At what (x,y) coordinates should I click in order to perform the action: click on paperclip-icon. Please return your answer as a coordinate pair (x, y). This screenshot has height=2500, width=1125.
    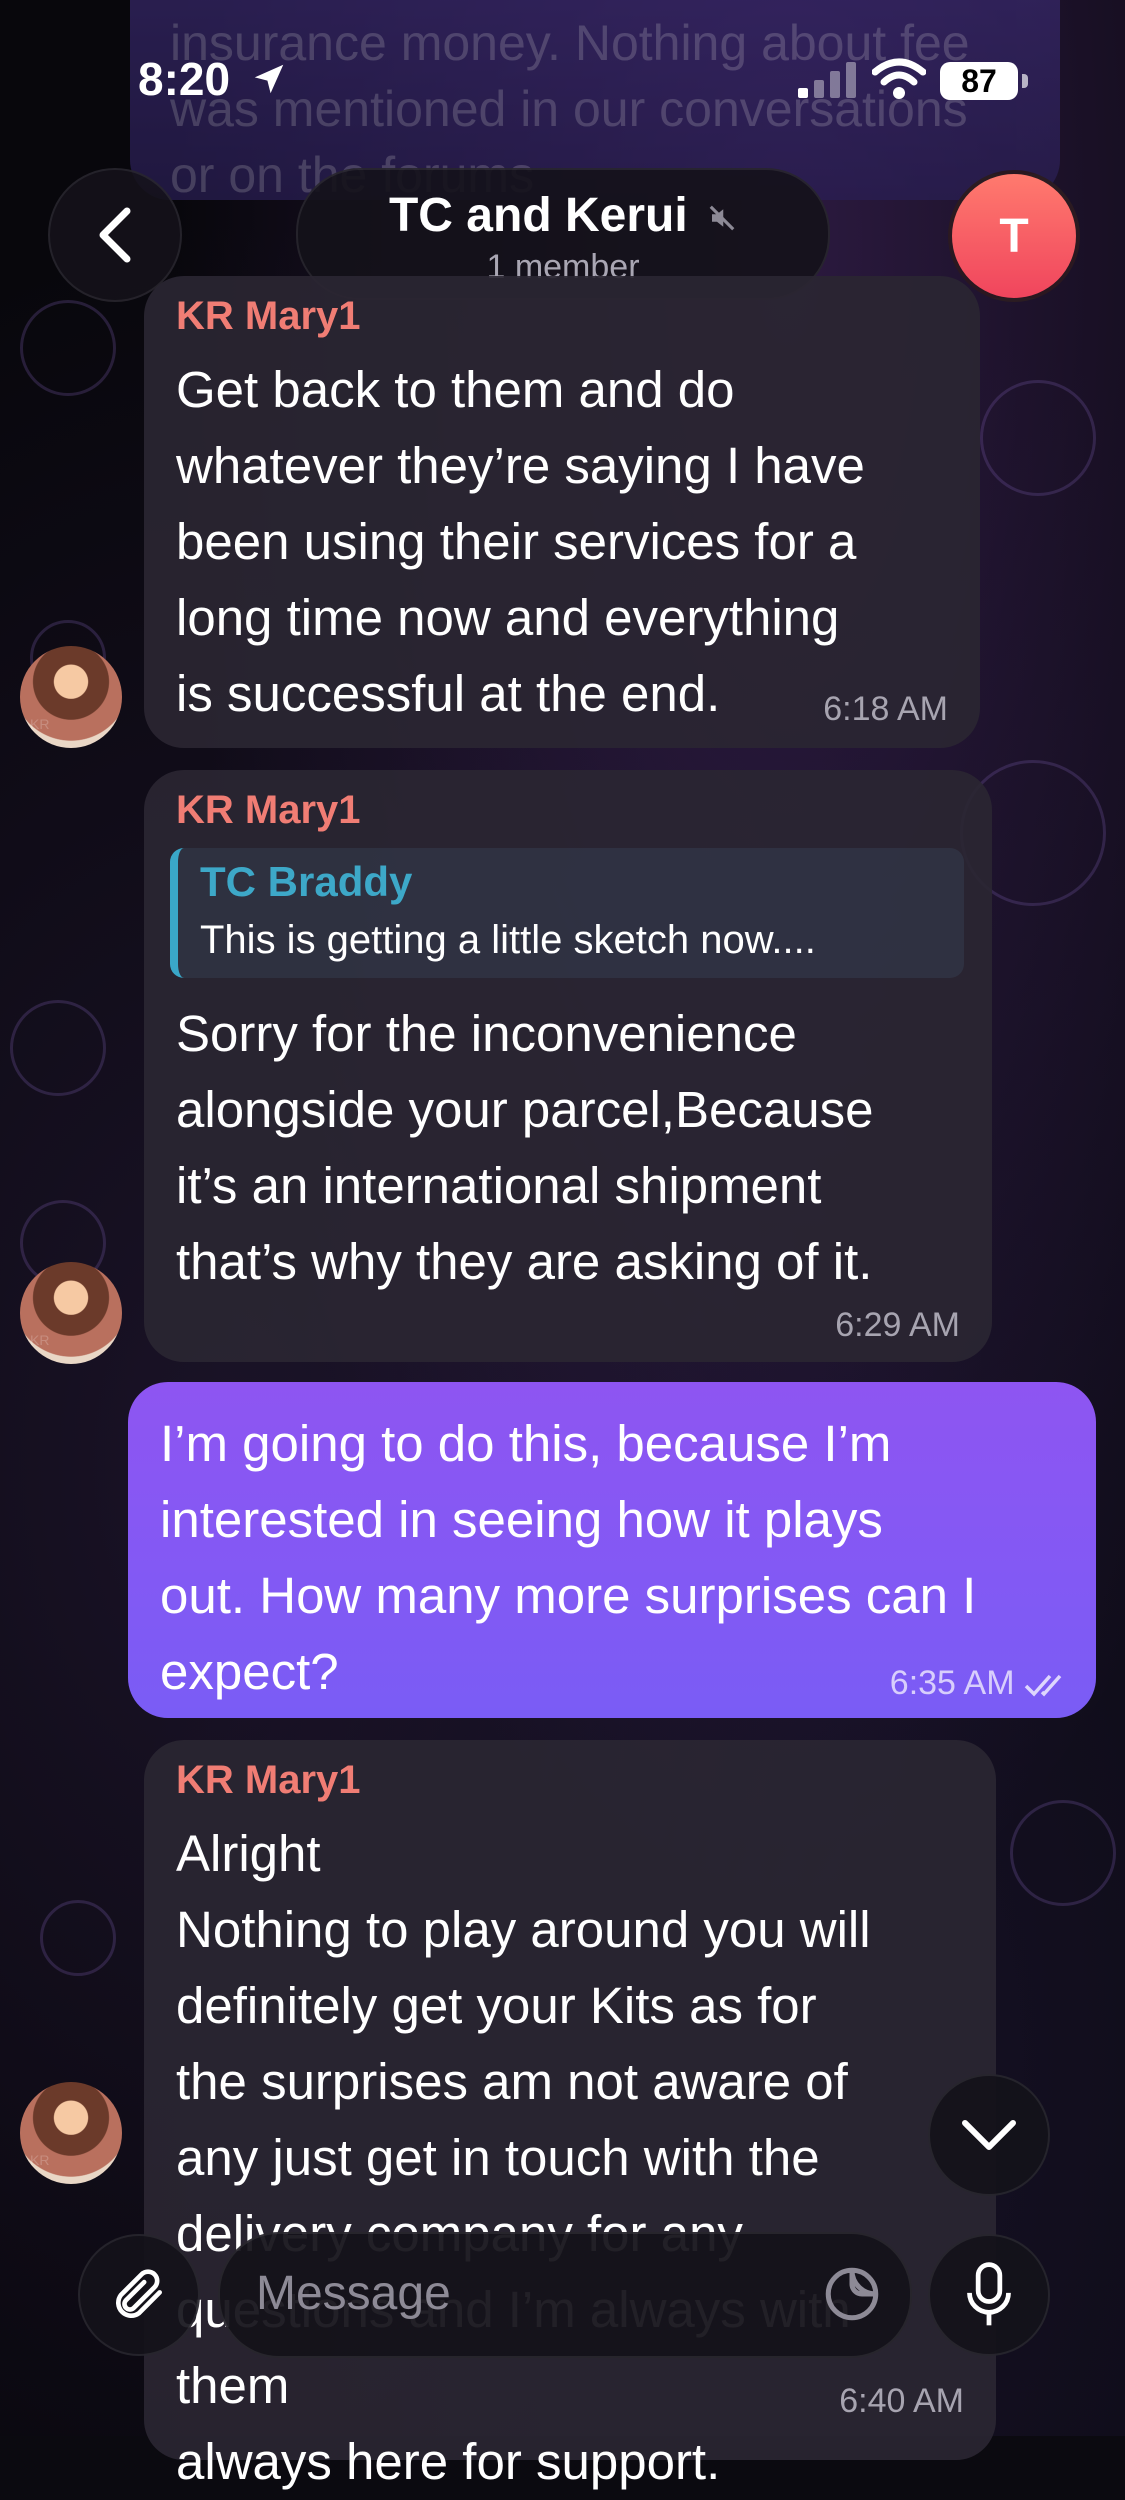
    Looking at the image, I should click on (139, 2293).